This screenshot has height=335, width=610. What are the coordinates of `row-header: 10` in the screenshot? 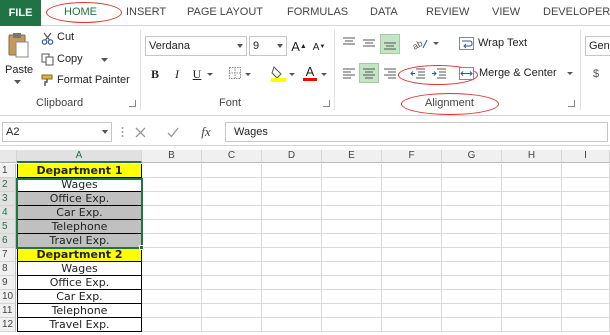 It's located at (8, 297).